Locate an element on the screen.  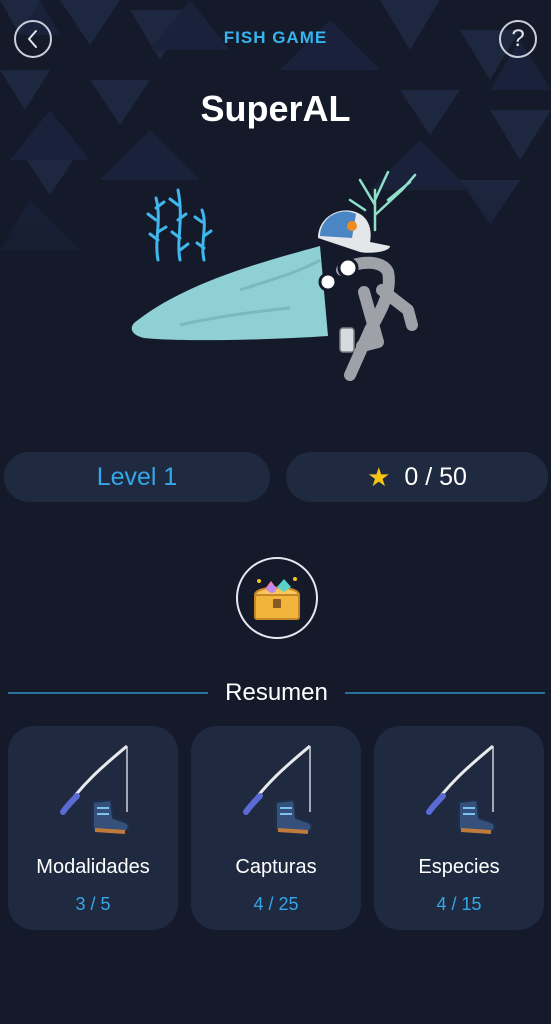
stat-card-capturas: Capturas 4 / 25 is located at coordinates (276, 828).